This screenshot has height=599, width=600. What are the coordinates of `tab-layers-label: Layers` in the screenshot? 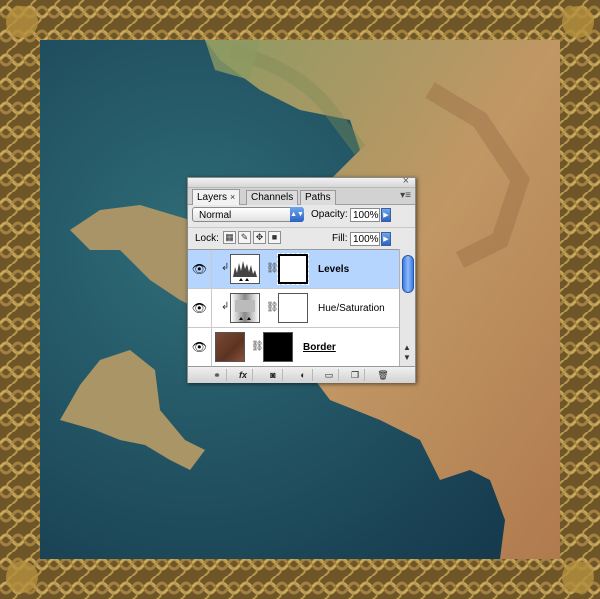 It's located at (212, 197).